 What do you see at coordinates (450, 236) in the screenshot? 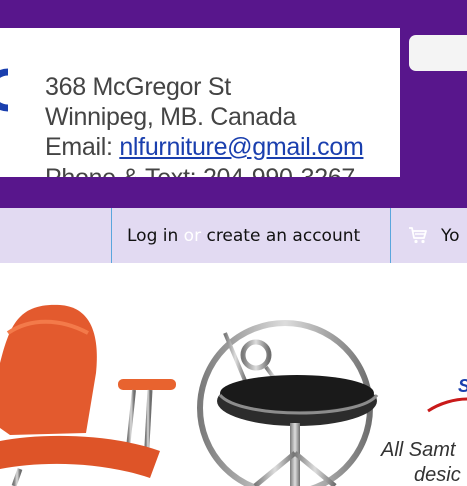
I see `cart-link: Yo` at bounding box center [450, 236].